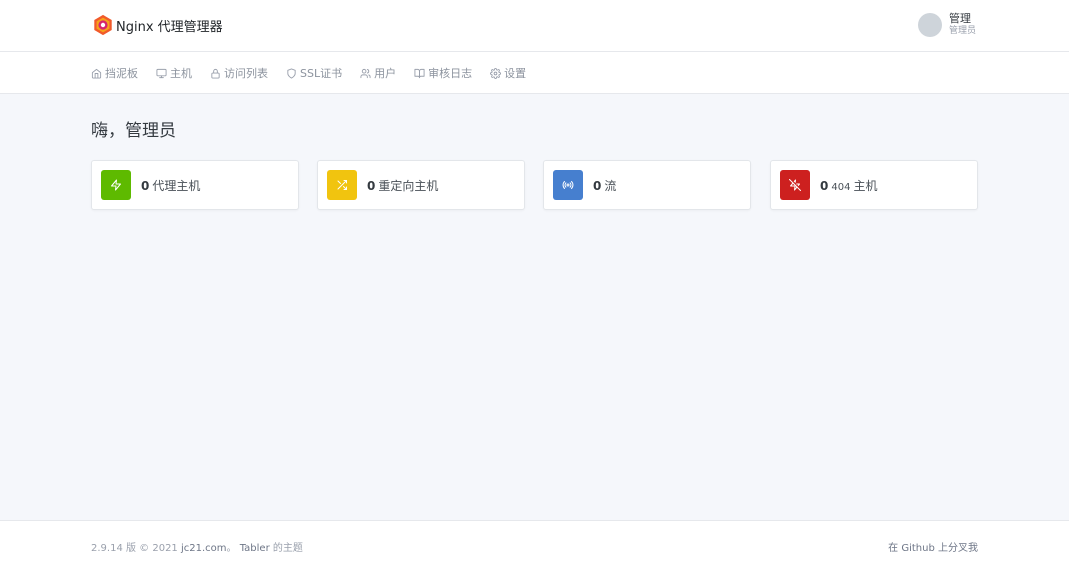  I want to click on tabler-link: Tabler, so click(255, 548).